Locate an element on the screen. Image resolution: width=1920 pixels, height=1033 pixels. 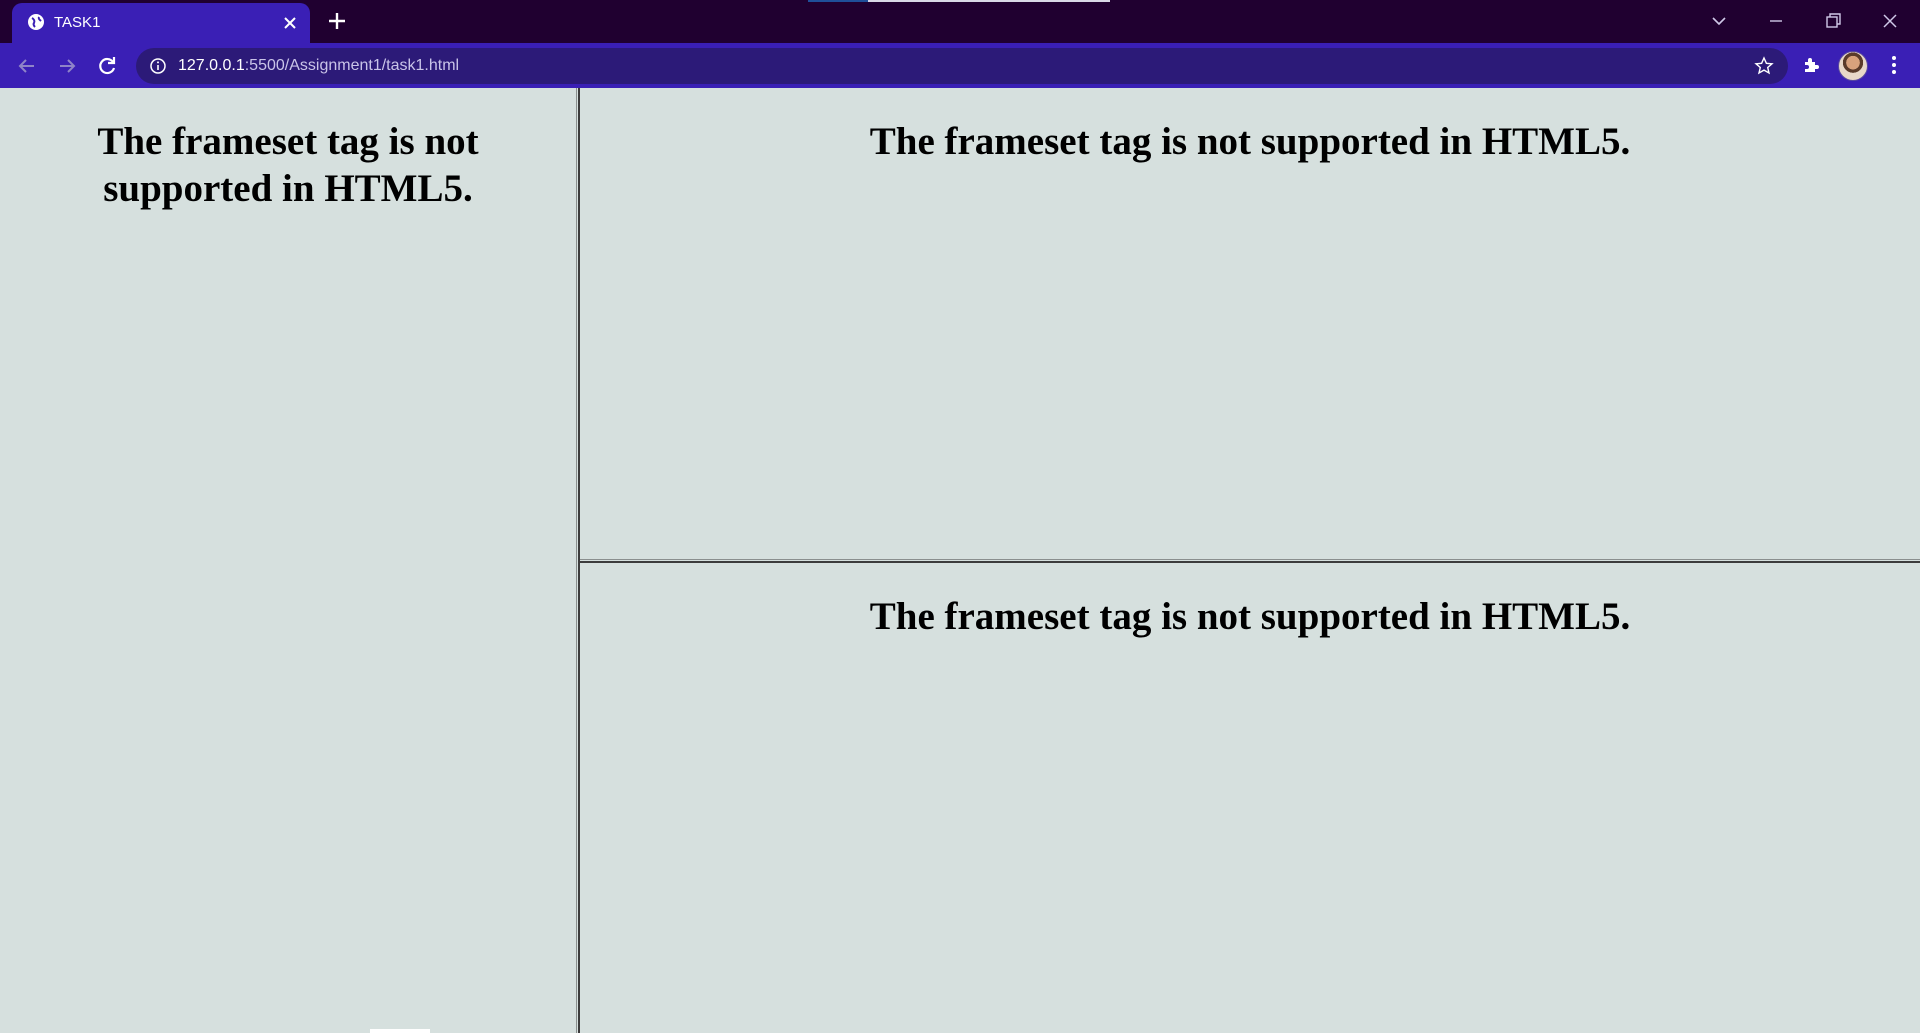
close-window-icon is located at coordinates (1890, 21).